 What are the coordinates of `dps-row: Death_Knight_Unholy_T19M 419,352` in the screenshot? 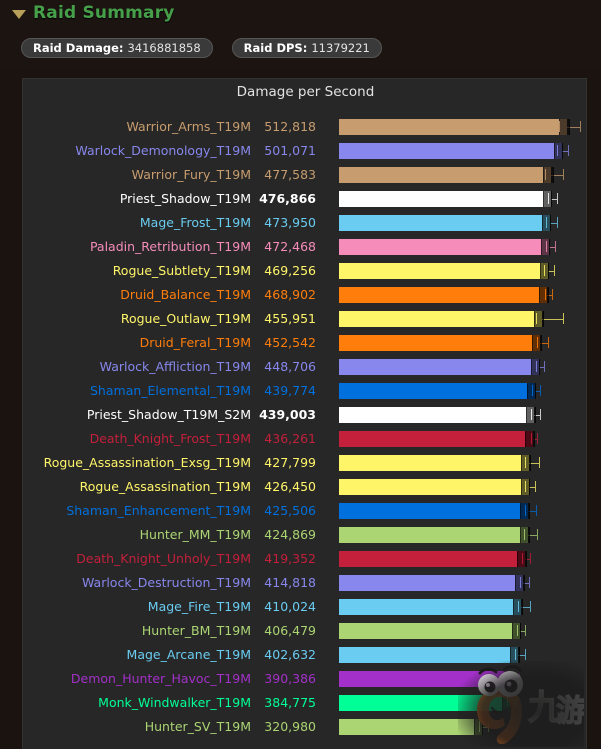 It's located at (304, 559).